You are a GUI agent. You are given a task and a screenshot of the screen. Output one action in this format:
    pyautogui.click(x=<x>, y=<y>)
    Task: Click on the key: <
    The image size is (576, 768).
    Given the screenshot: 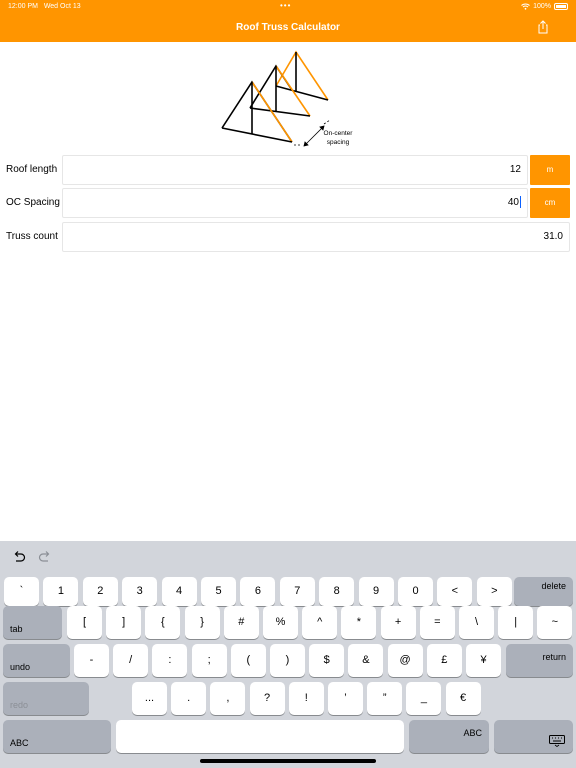 What is the action you would take?
    pyautogui.click(x=455, y=591)
    